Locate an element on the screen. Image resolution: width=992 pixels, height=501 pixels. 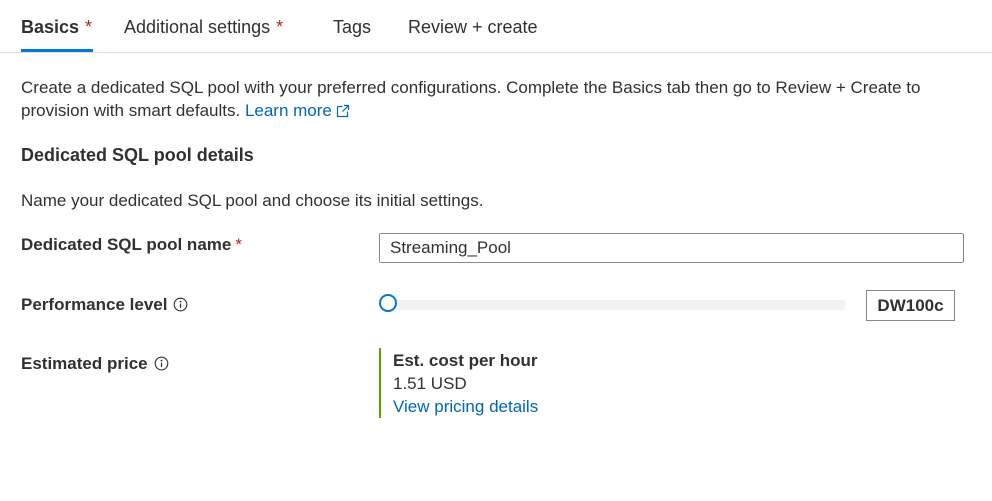
tab-additional-settings-label: Additional settings is located at coordinates (197, 27).